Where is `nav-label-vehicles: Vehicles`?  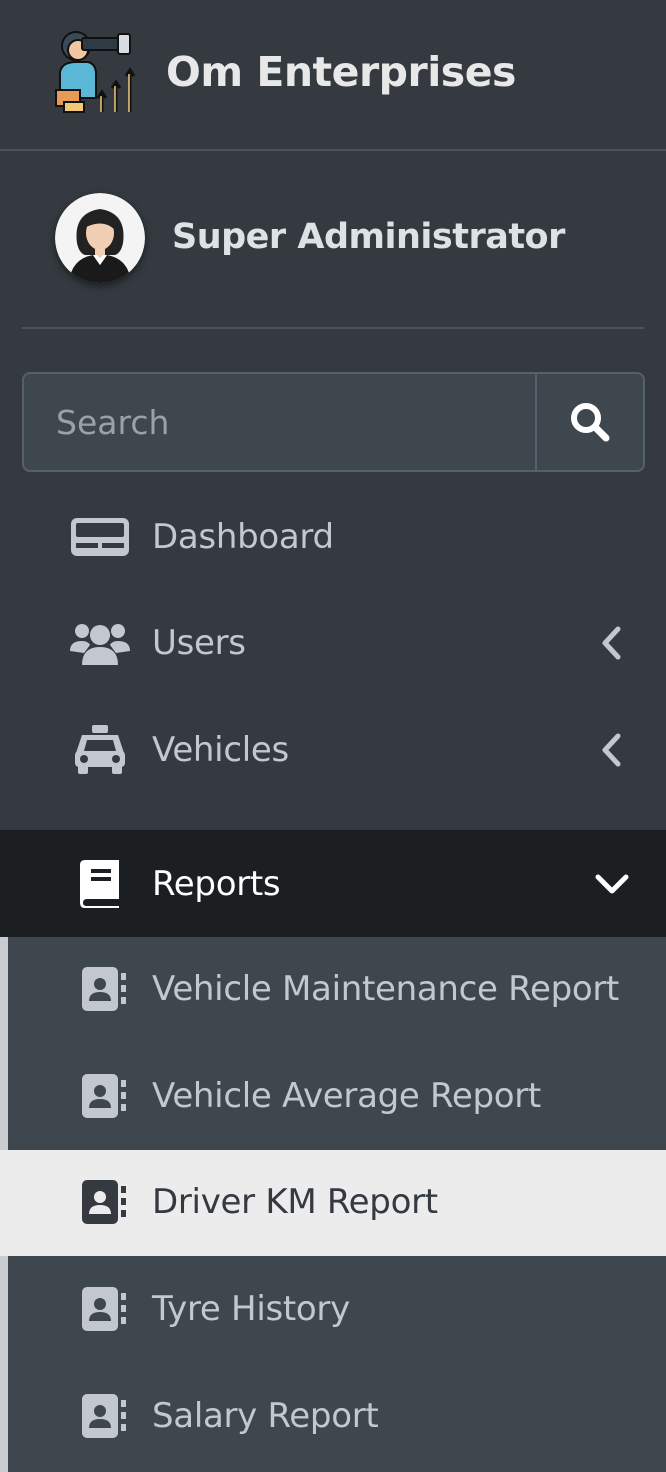
nav-label-vehicles: Vehicles is located at coordinates (220, 750).